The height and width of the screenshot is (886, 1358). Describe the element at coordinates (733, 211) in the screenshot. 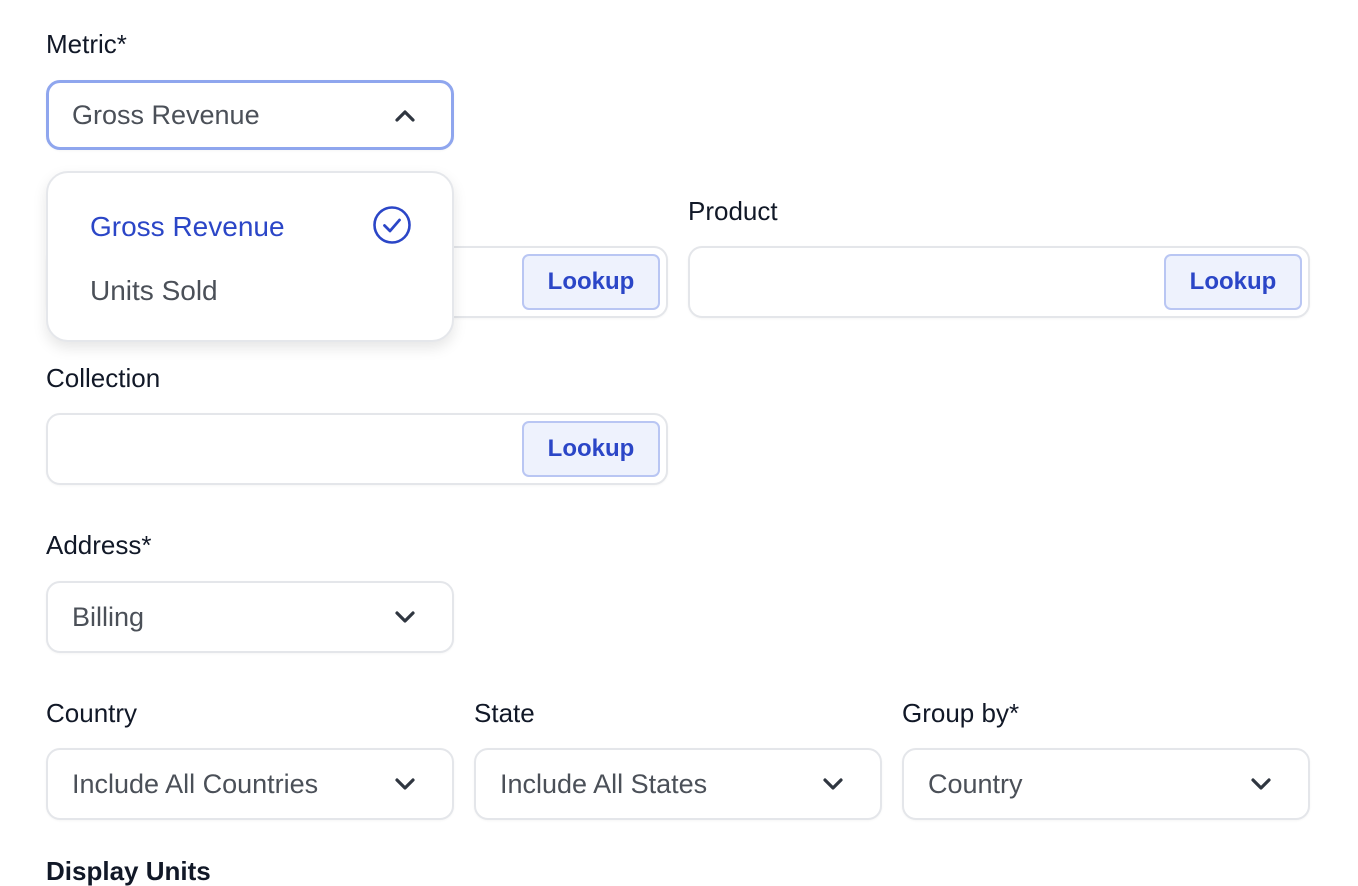

I see `product-label: Product` at that location.